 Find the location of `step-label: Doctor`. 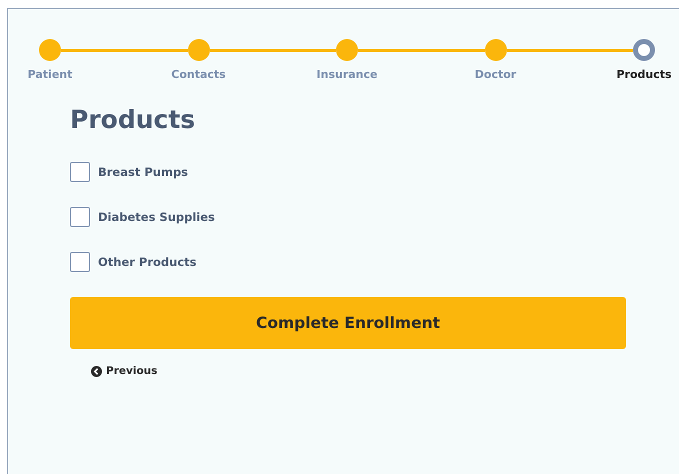

step-label: Doctor is located at coordinates (495, 74).